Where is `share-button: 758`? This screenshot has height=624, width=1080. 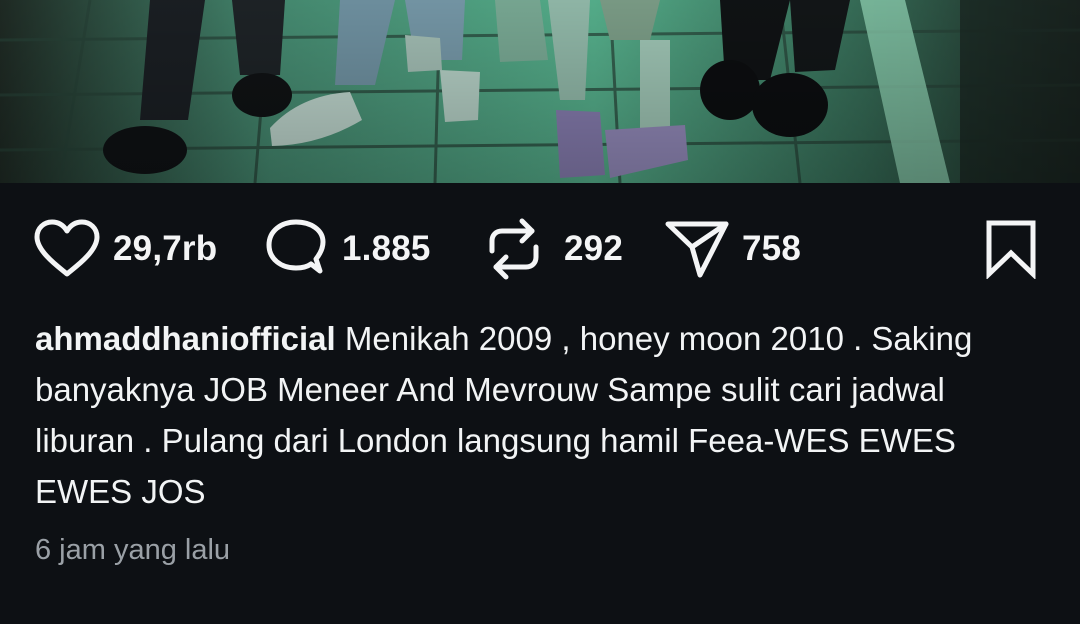 share-button: 758 is located at coordinates (732, 249).